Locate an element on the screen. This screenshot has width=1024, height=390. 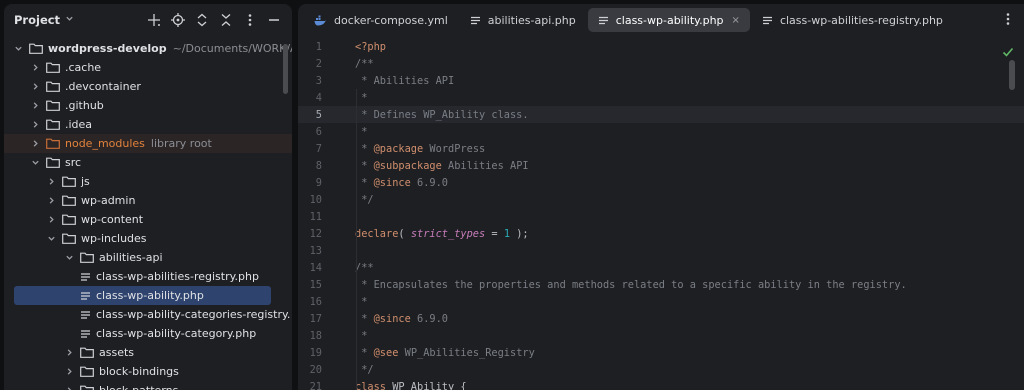
editor-tab: docker-compose.yml is located at coordinates (381, 20).